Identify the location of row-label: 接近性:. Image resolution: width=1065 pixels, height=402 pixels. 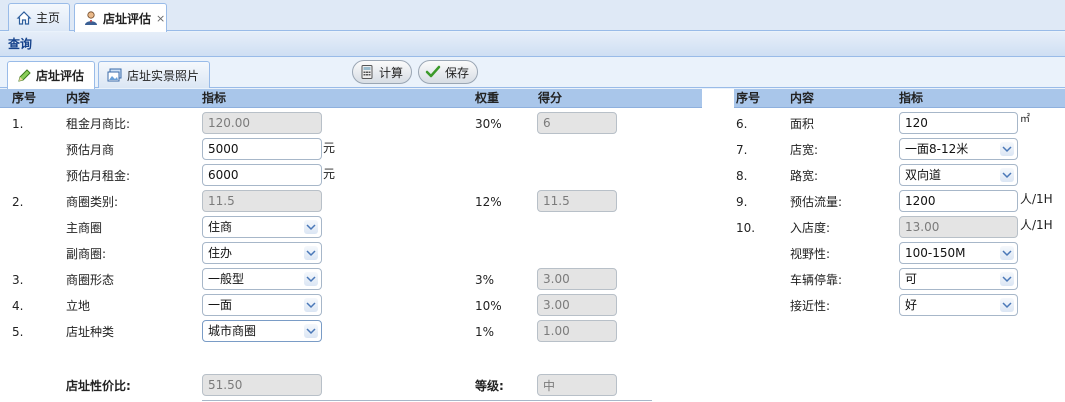
(810, 306).